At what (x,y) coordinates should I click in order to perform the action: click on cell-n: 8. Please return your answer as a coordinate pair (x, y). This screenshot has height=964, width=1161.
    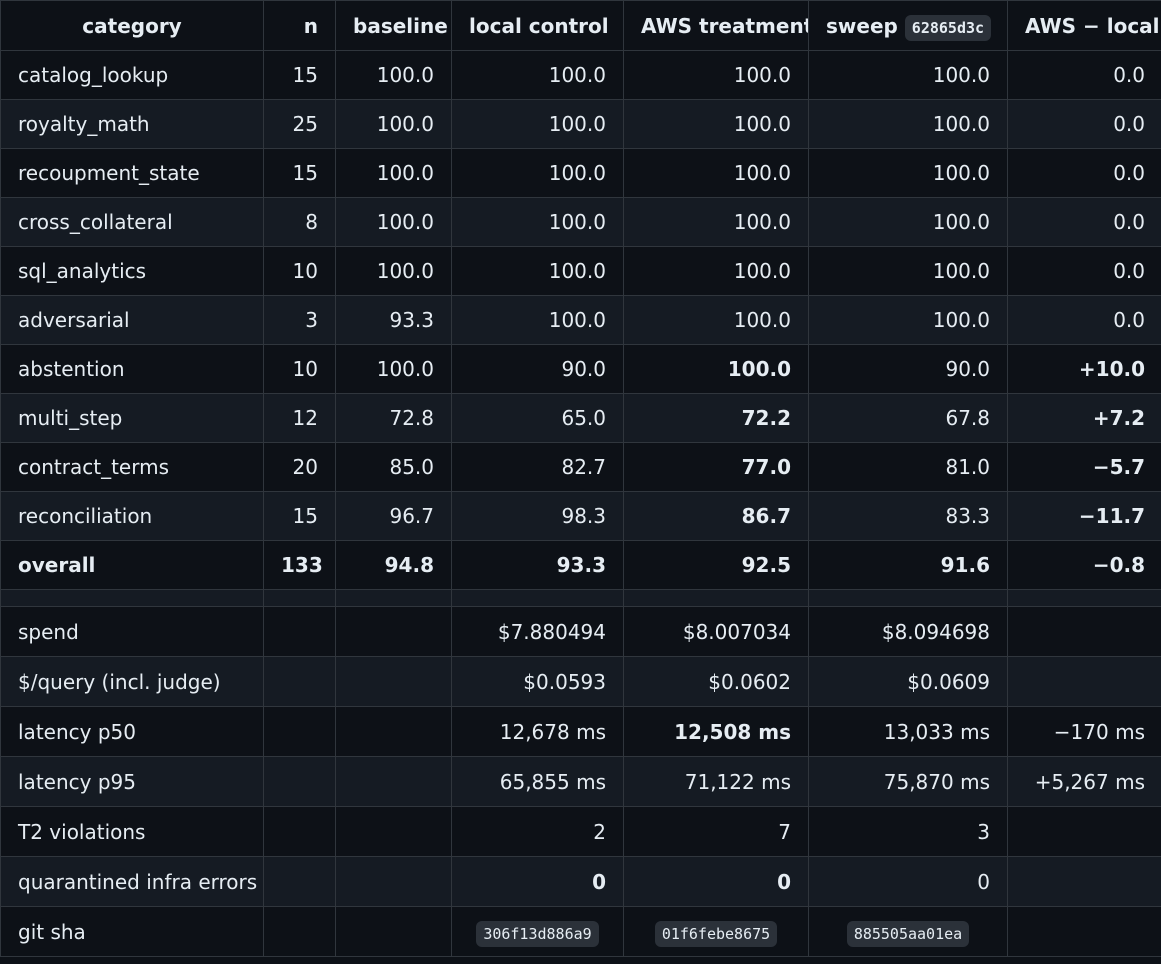
    Looking at the image, I should click on (299, 222).